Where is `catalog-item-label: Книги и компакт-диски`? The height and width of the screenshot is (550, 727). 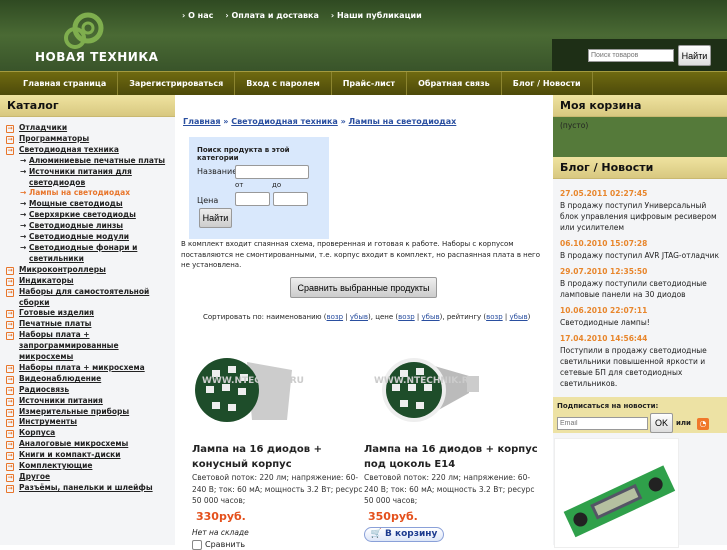
catalog-item-label: Книги и компакт-диски is located at coordinates (70, 455).